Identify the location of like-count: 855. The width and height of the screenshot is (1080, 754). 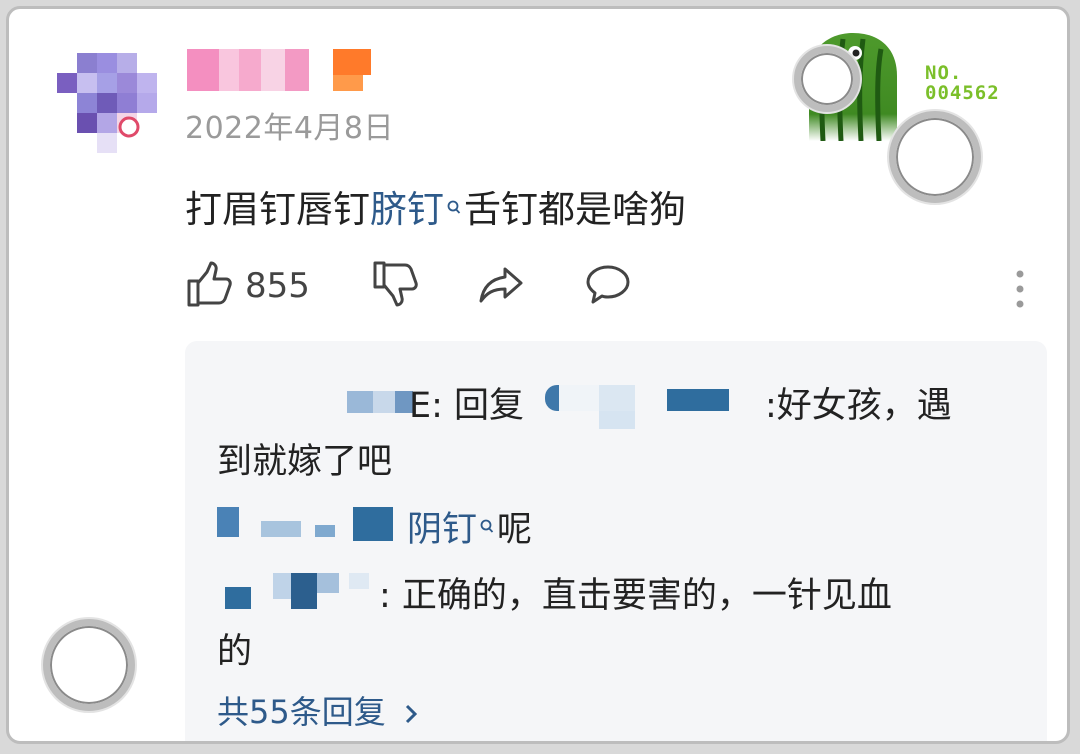
(277, 286).